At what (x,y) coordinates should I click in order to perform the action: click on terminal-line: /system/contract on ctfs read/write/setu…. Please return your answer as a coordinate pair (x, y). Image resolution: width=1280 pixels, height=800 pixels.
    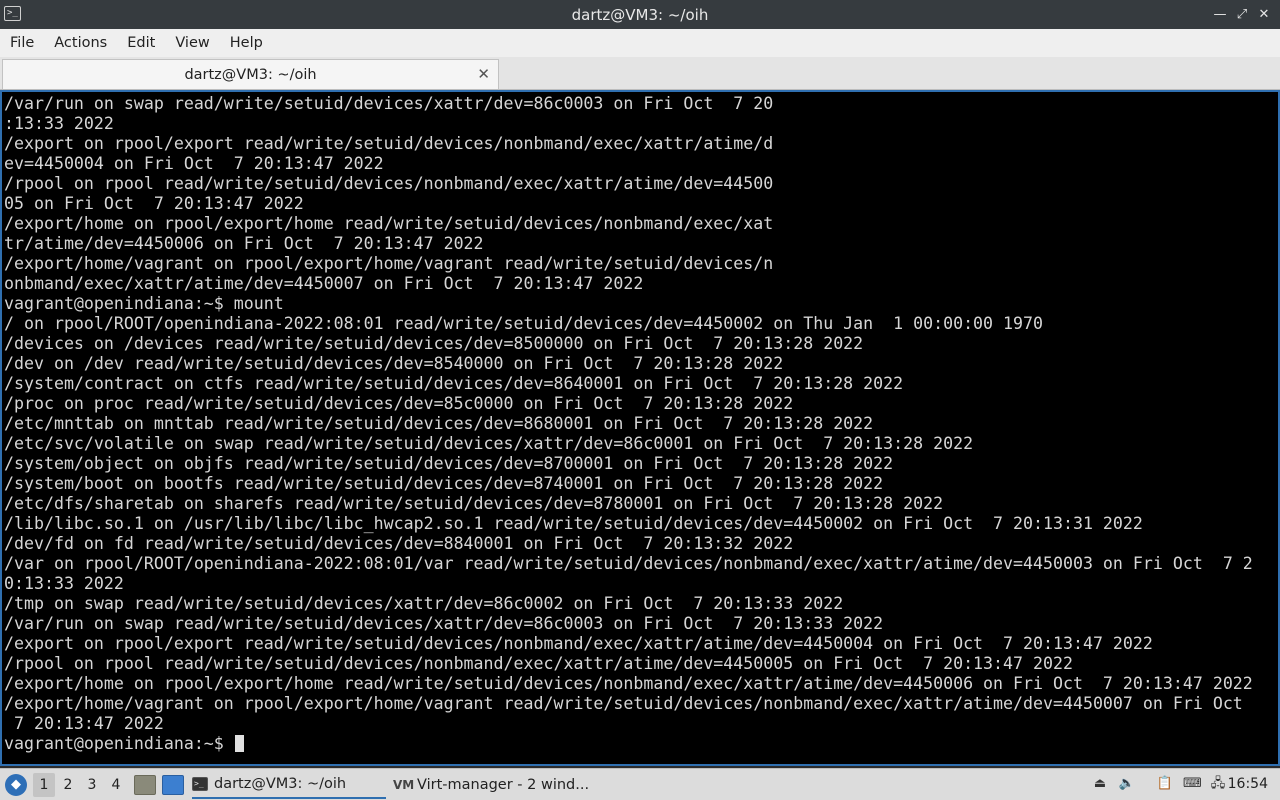
    Looking at the image, I should click on (454, 383).